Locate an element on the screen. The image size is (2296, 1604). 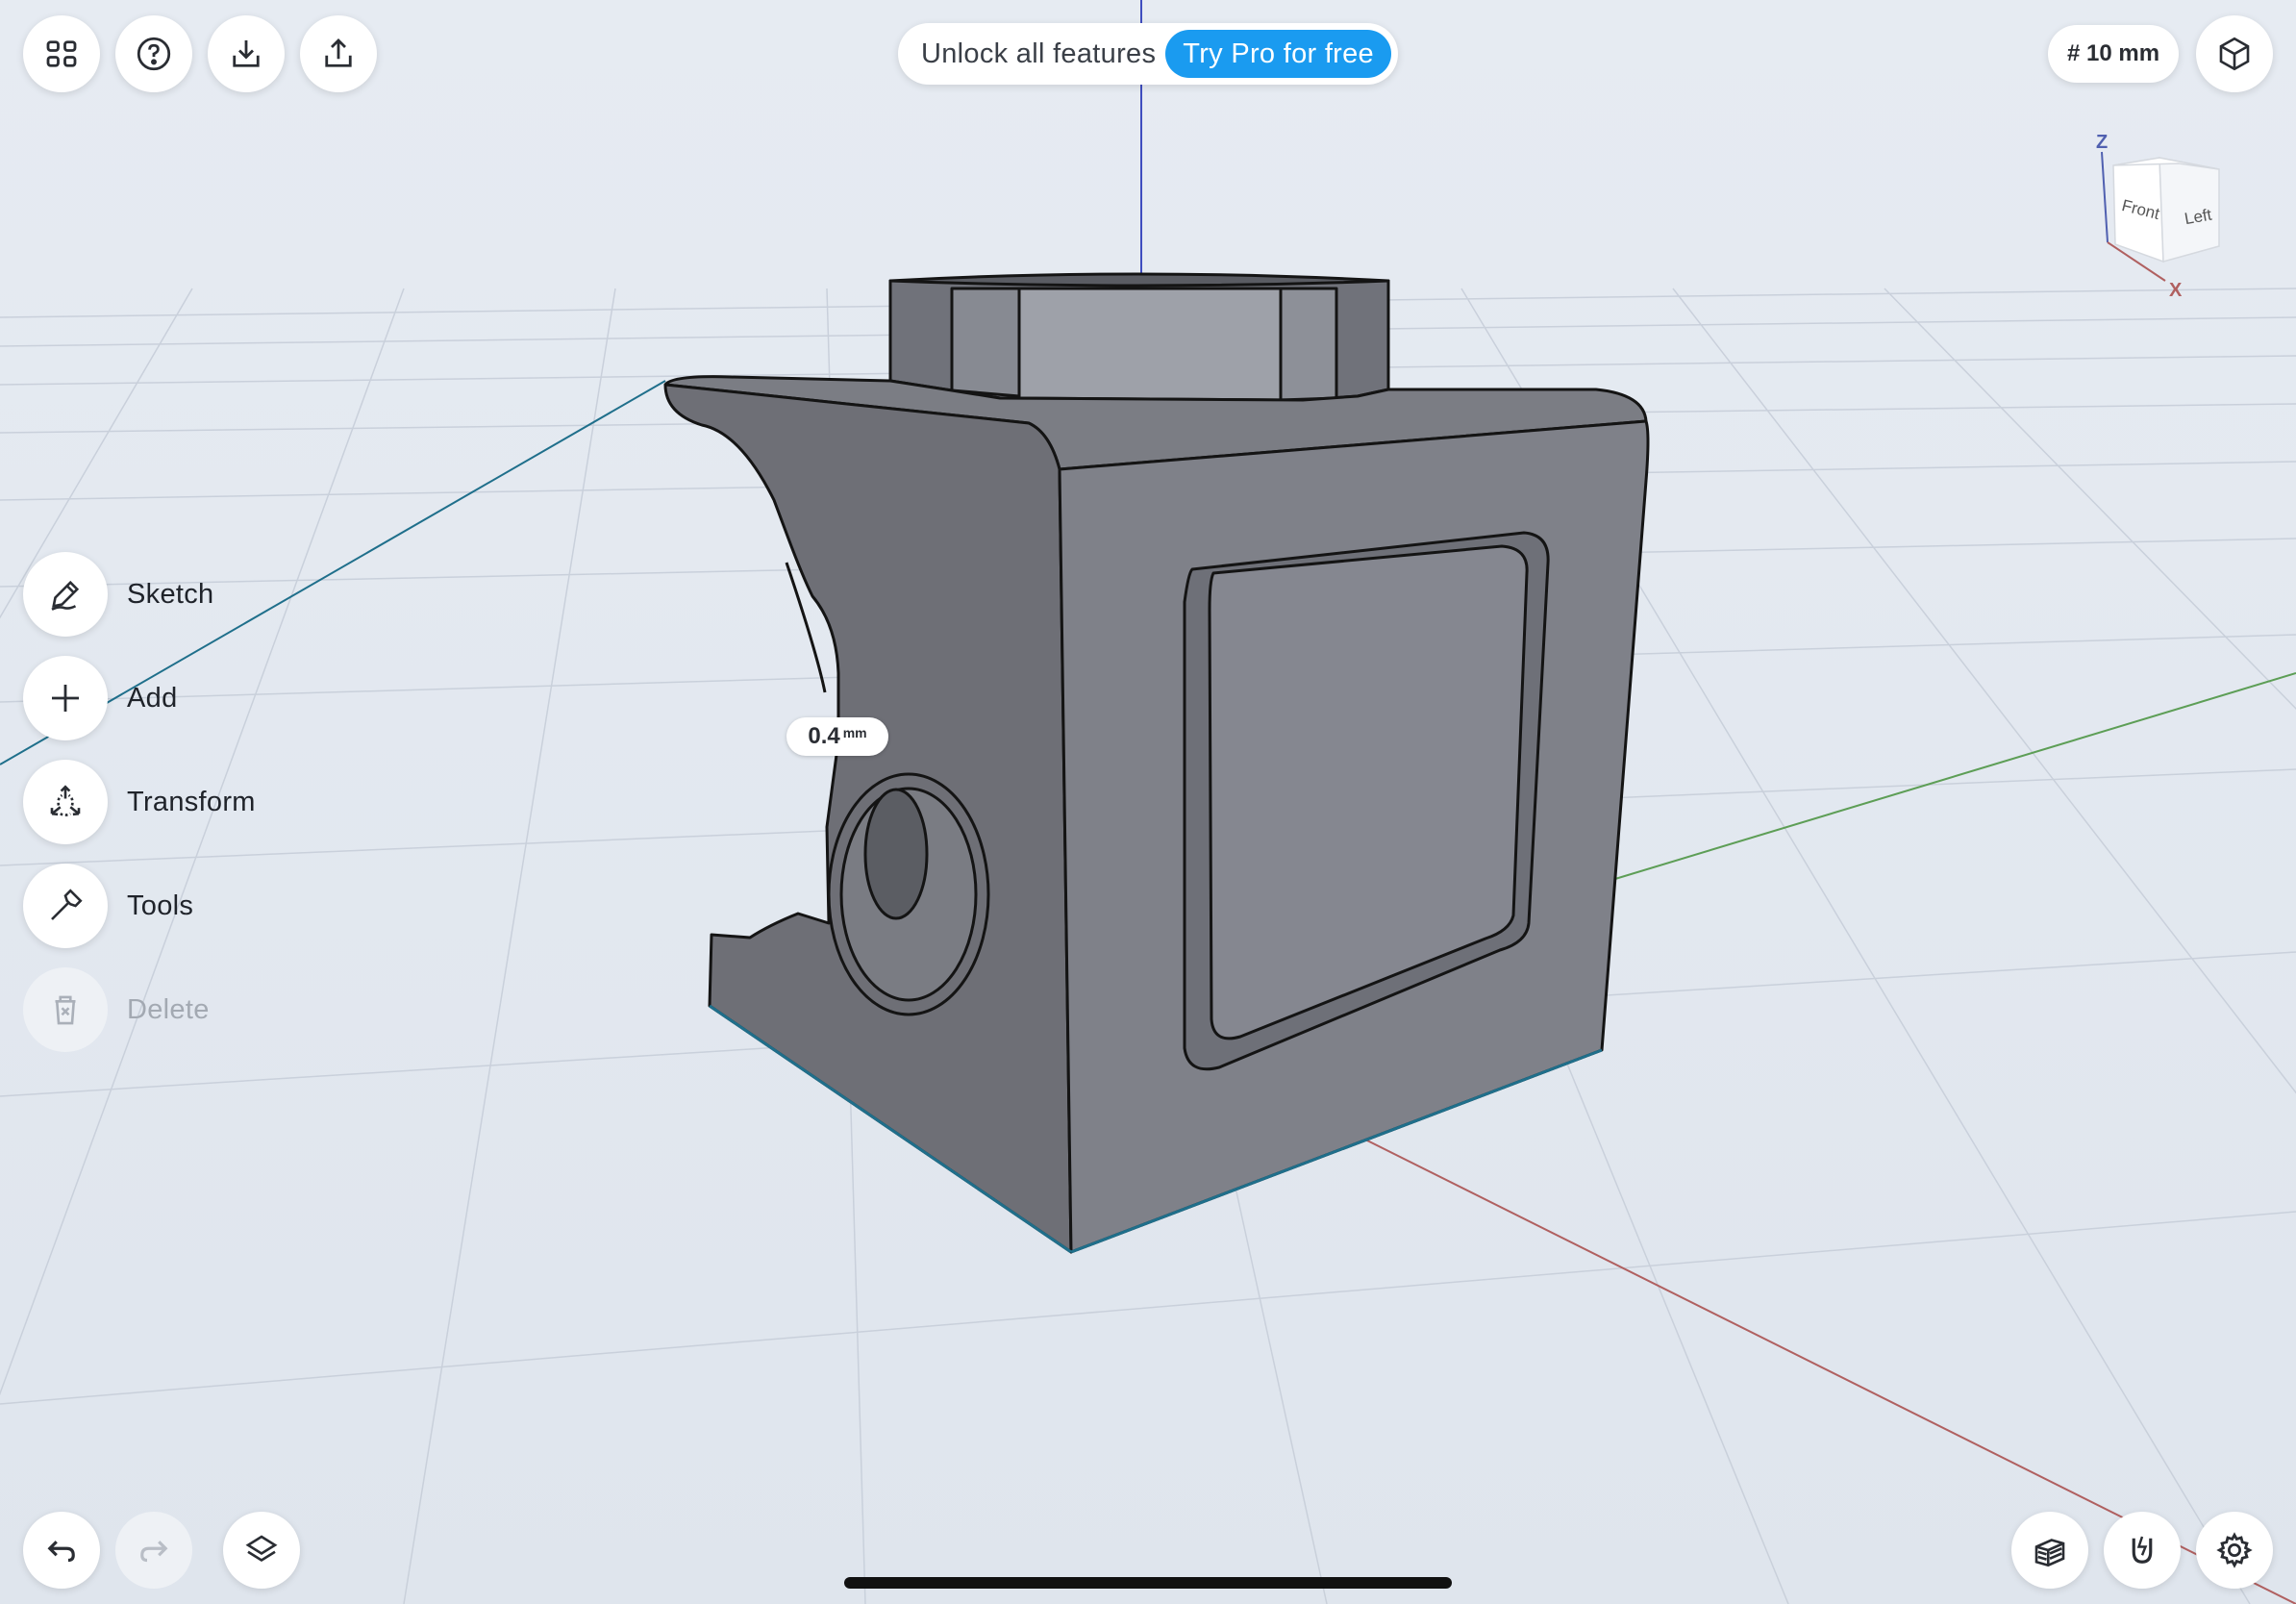
sketch-label: Sketch is located at coordinates (170, 594).